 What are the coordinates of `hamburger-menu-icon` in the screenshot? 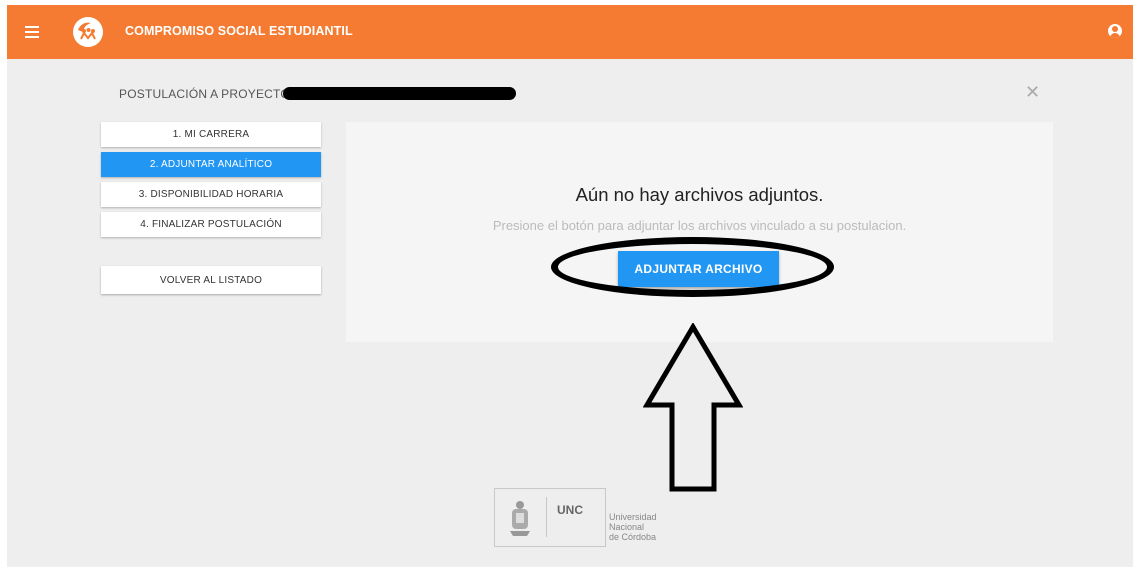 It's located at (32, 32).